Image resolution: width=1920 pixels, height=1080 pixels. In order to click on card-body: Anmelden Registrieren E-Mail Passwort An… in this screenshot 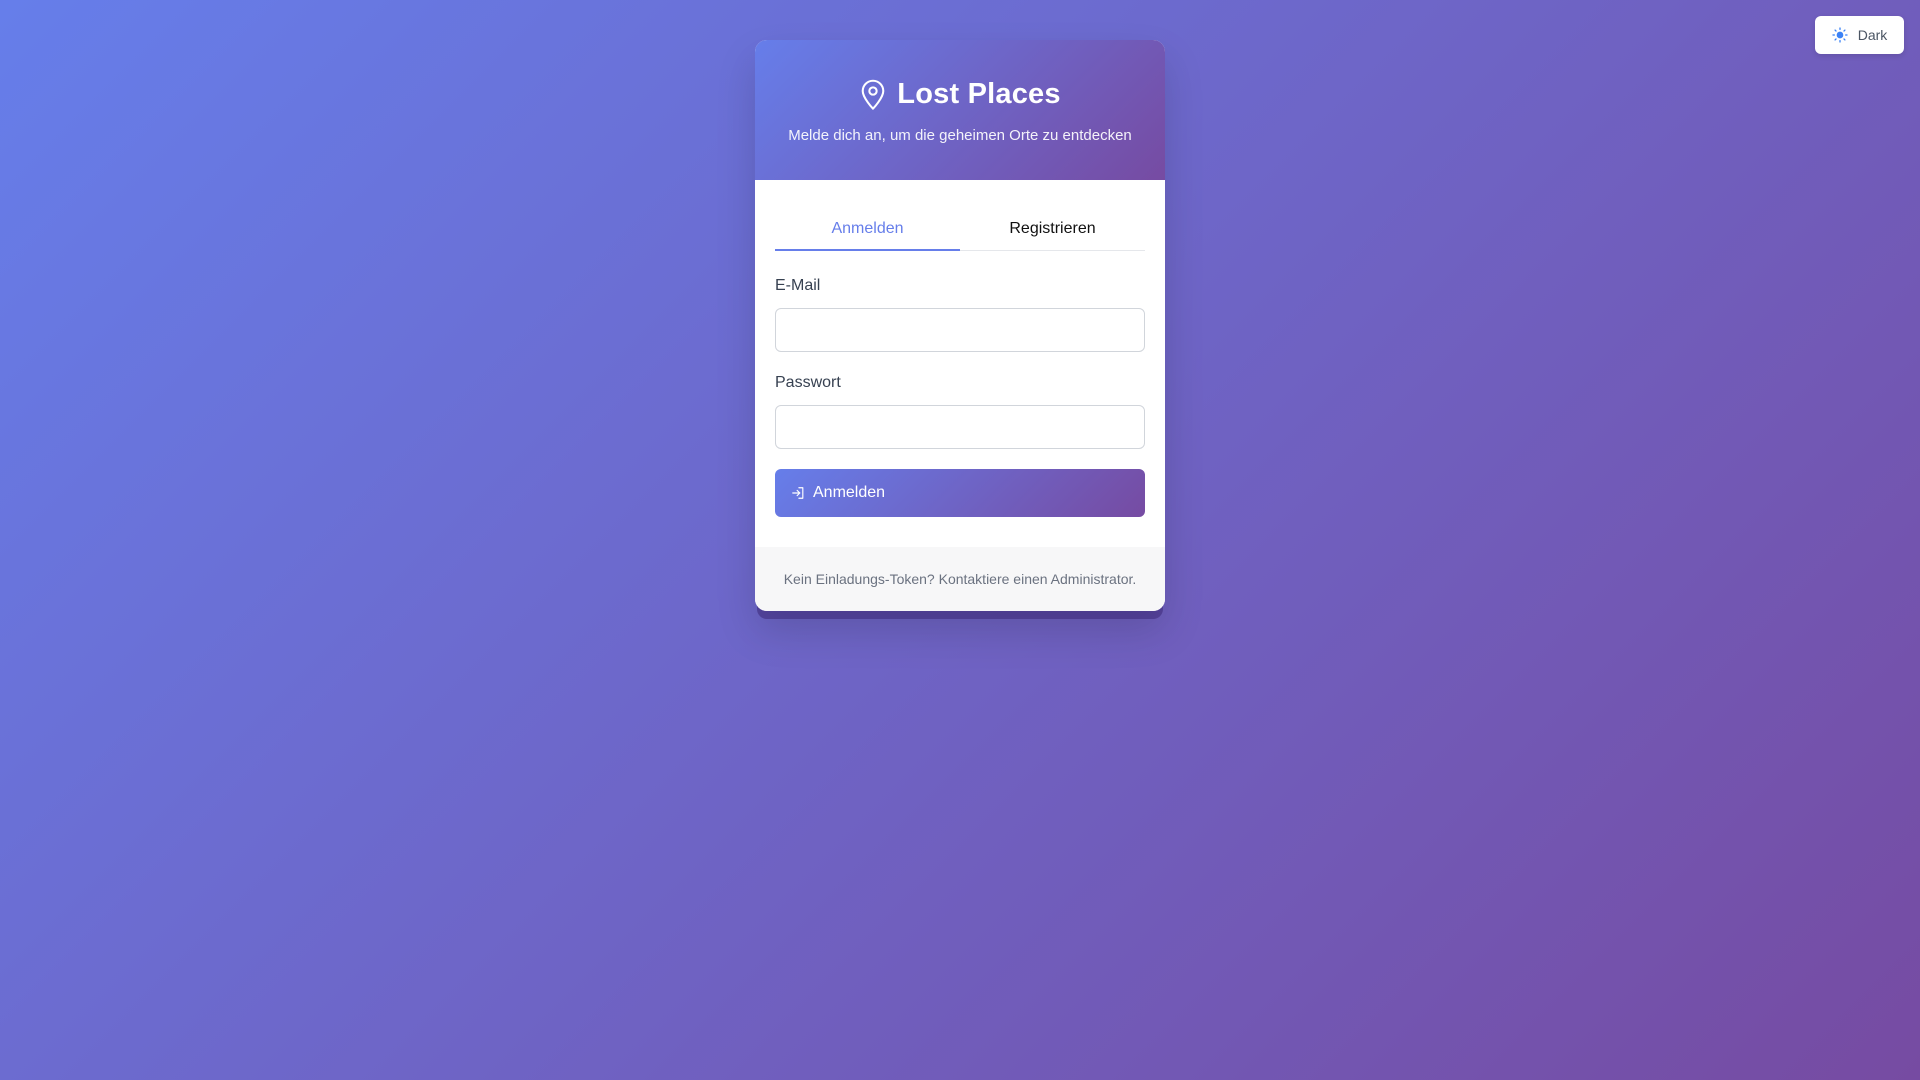, I will do `click(960, 363)`.